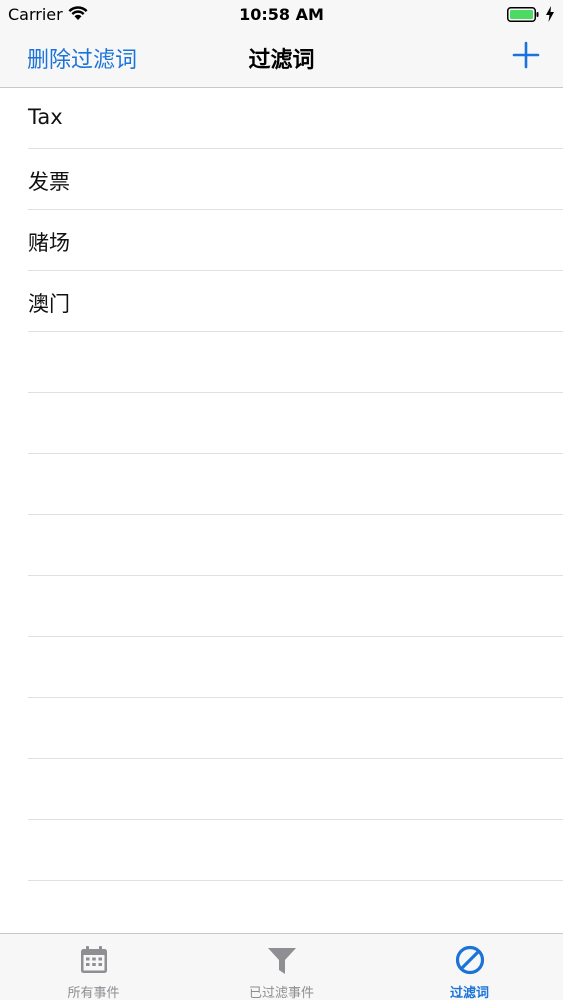 The width and height of the screenshot is (563, 1000). What do you see at coordinates (523, 14) in the screenshot?
I see `battery-icon` at bounding box center [523, 14].